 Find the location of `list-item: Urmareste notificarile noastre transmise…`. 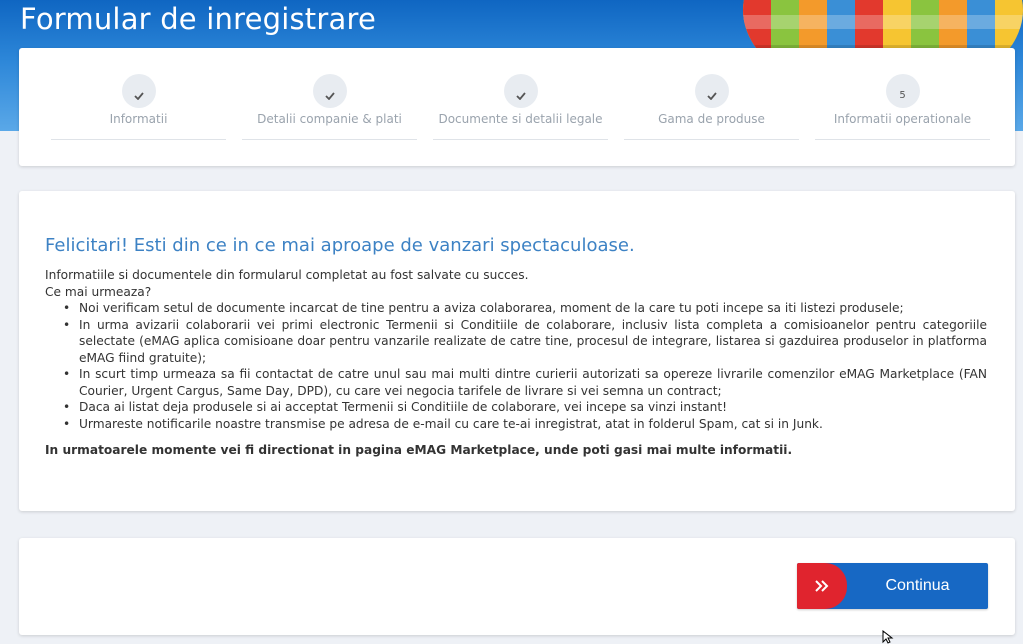

list-item: Urmareste notificarile noastre transmise… is located at coordinates (525, 424).